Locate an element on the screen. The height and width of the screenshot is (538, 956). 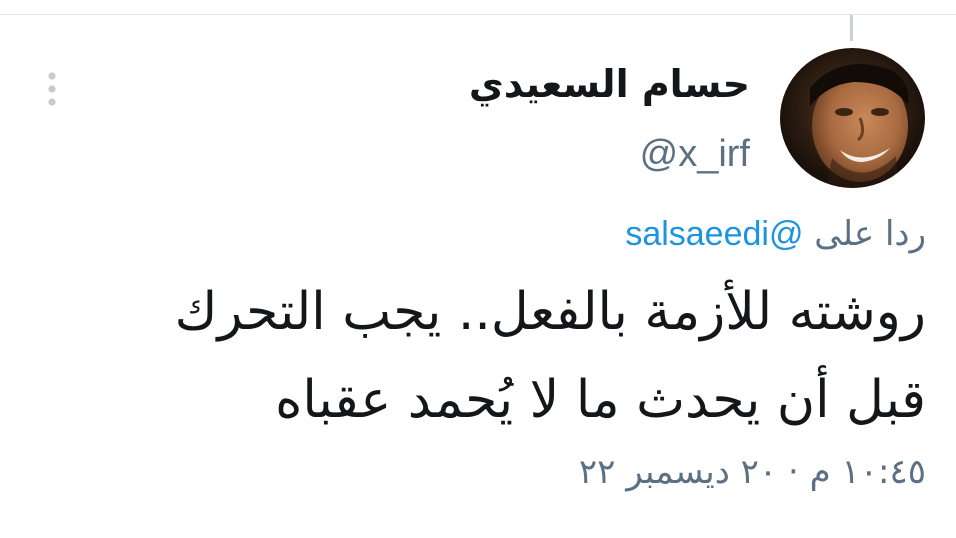
top-divider is located at coordinates (478, 14).